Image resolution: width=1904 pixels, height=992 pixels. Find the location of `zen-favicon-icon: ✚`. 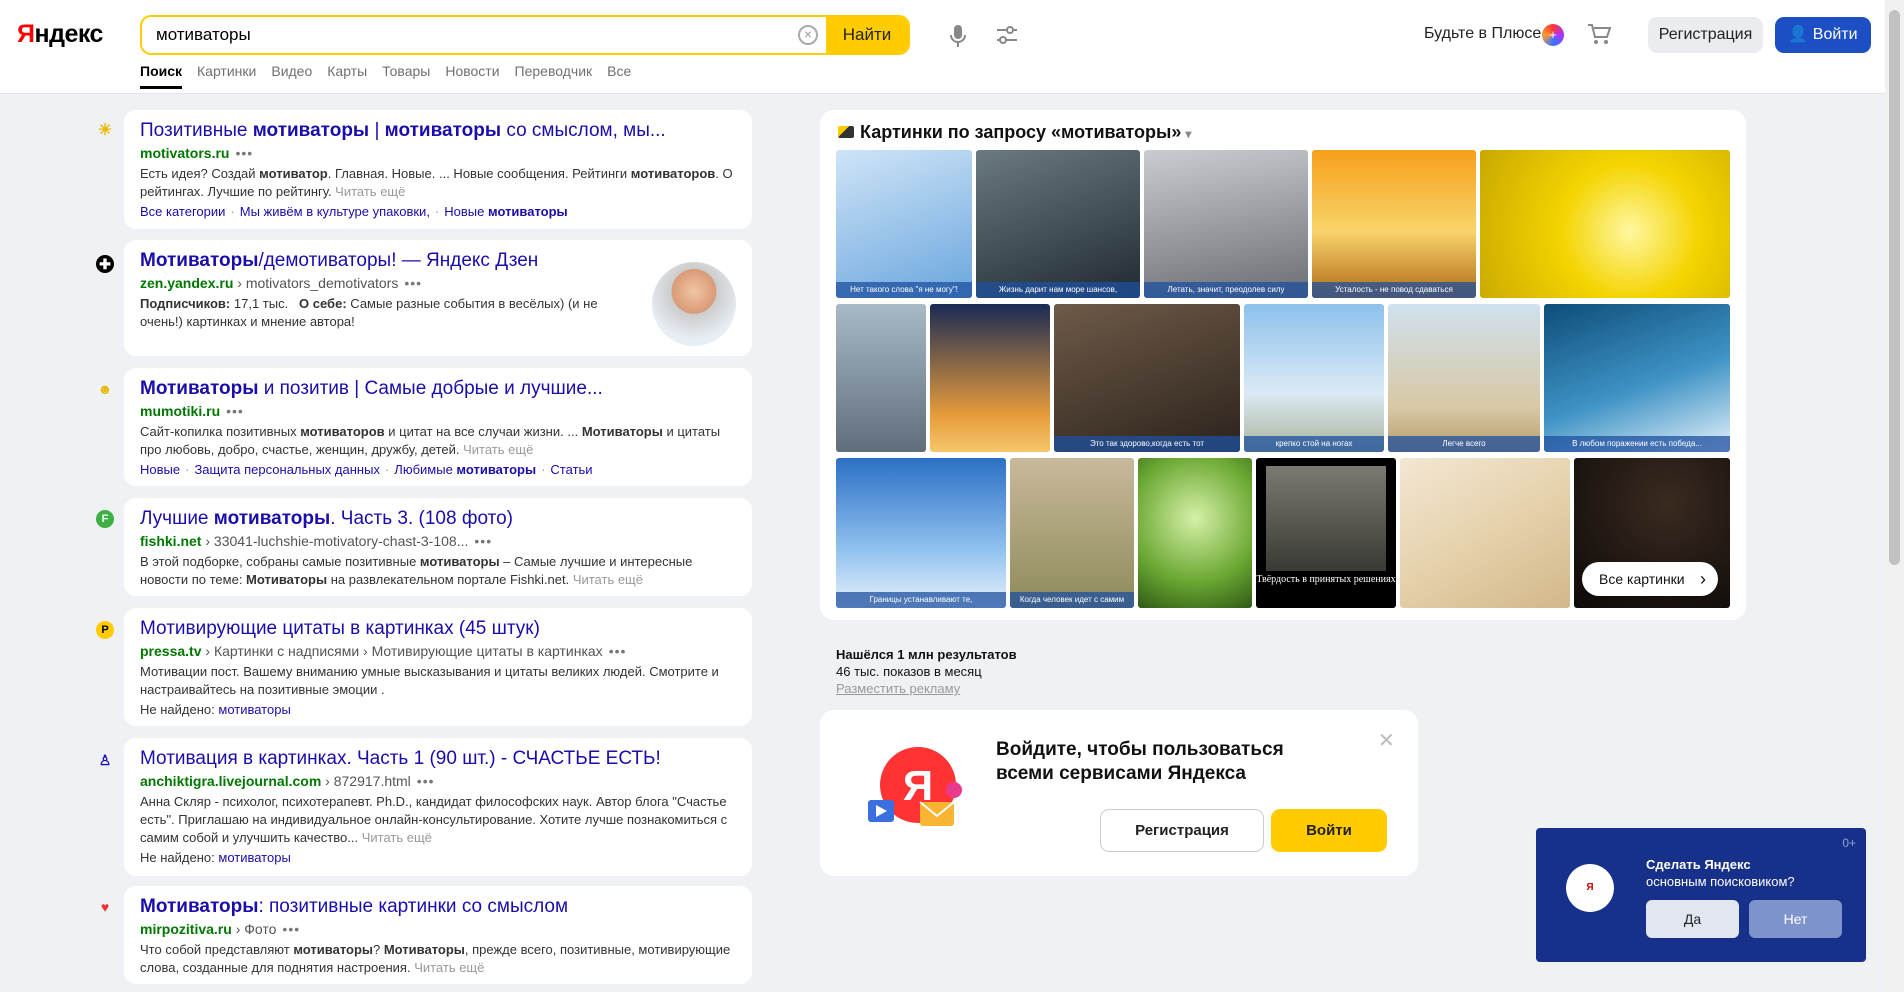

zen-favicon-icon: ✚ is located at coordinates (105, 264).